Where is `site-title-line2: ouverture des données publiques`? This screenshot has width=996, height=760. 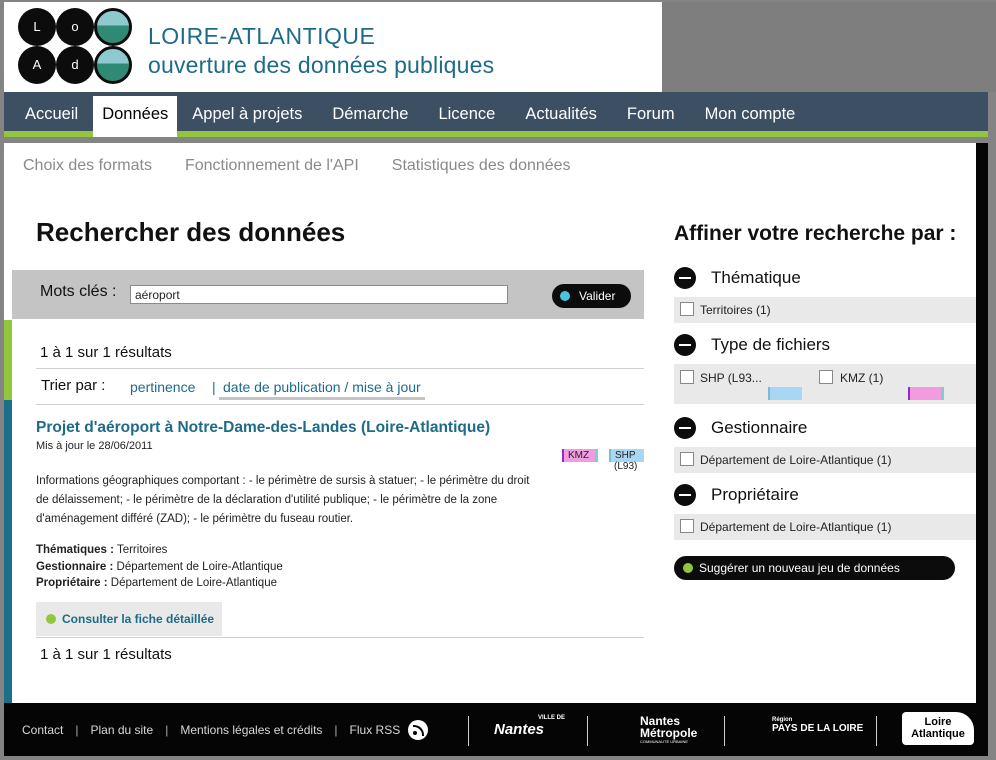 site-title-line2: ouverture des données publiques is located at coordinates (321, 65).